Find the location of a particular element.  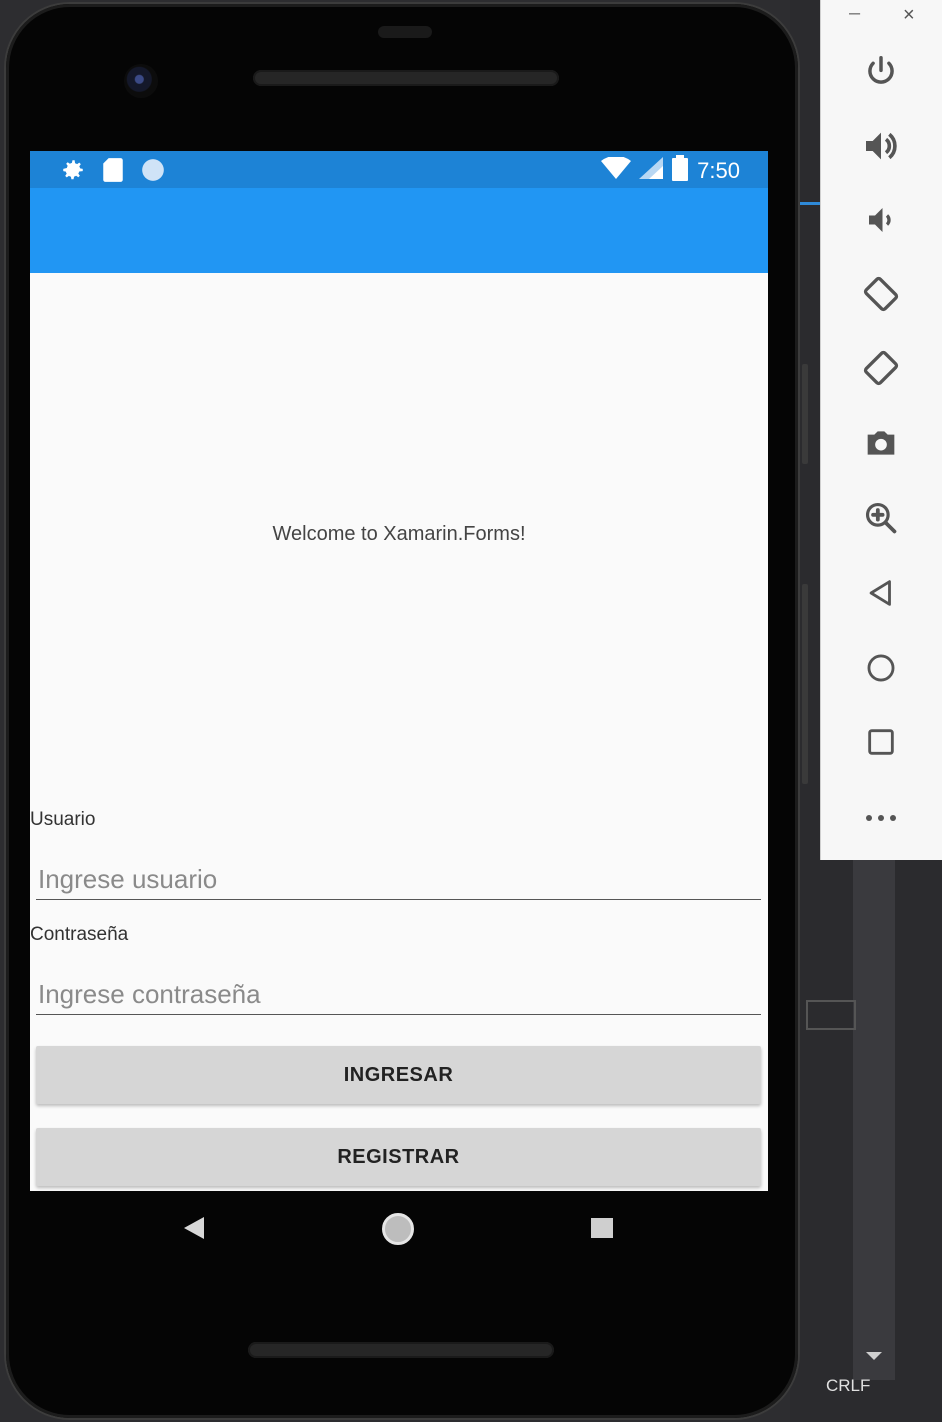

line-ending-indicator: CRLF is located at coordinates (848, 1386).